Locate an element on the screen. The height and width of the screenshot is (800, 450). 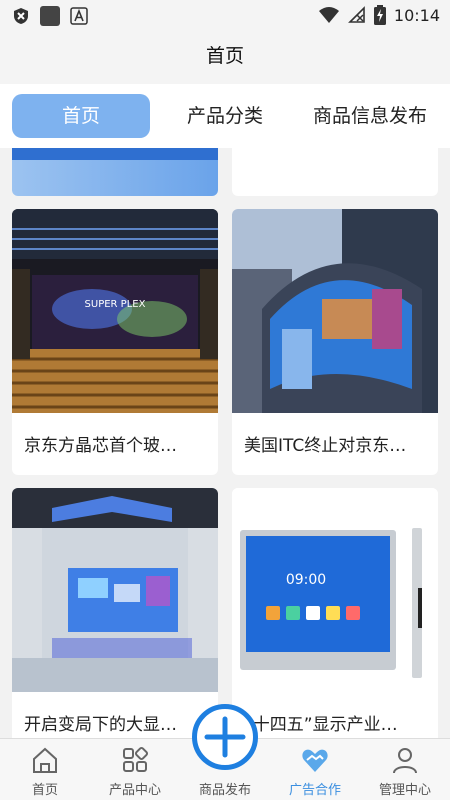
plus-icon is located at coordinates (225, 737).